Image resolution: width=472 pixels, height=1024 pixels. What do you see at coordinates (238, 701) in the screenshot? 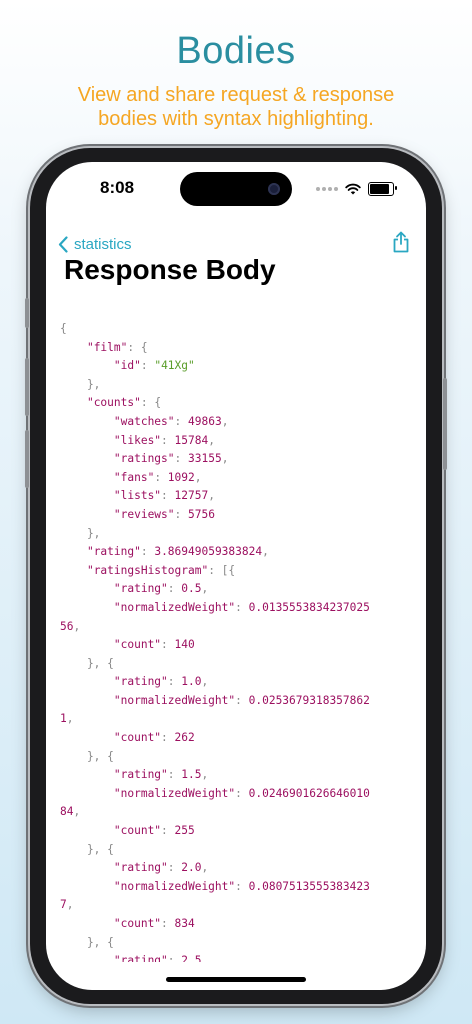
I see `code-line: "normalizedWeight": 0.0253679318357862` at bounding box center [238, 701].